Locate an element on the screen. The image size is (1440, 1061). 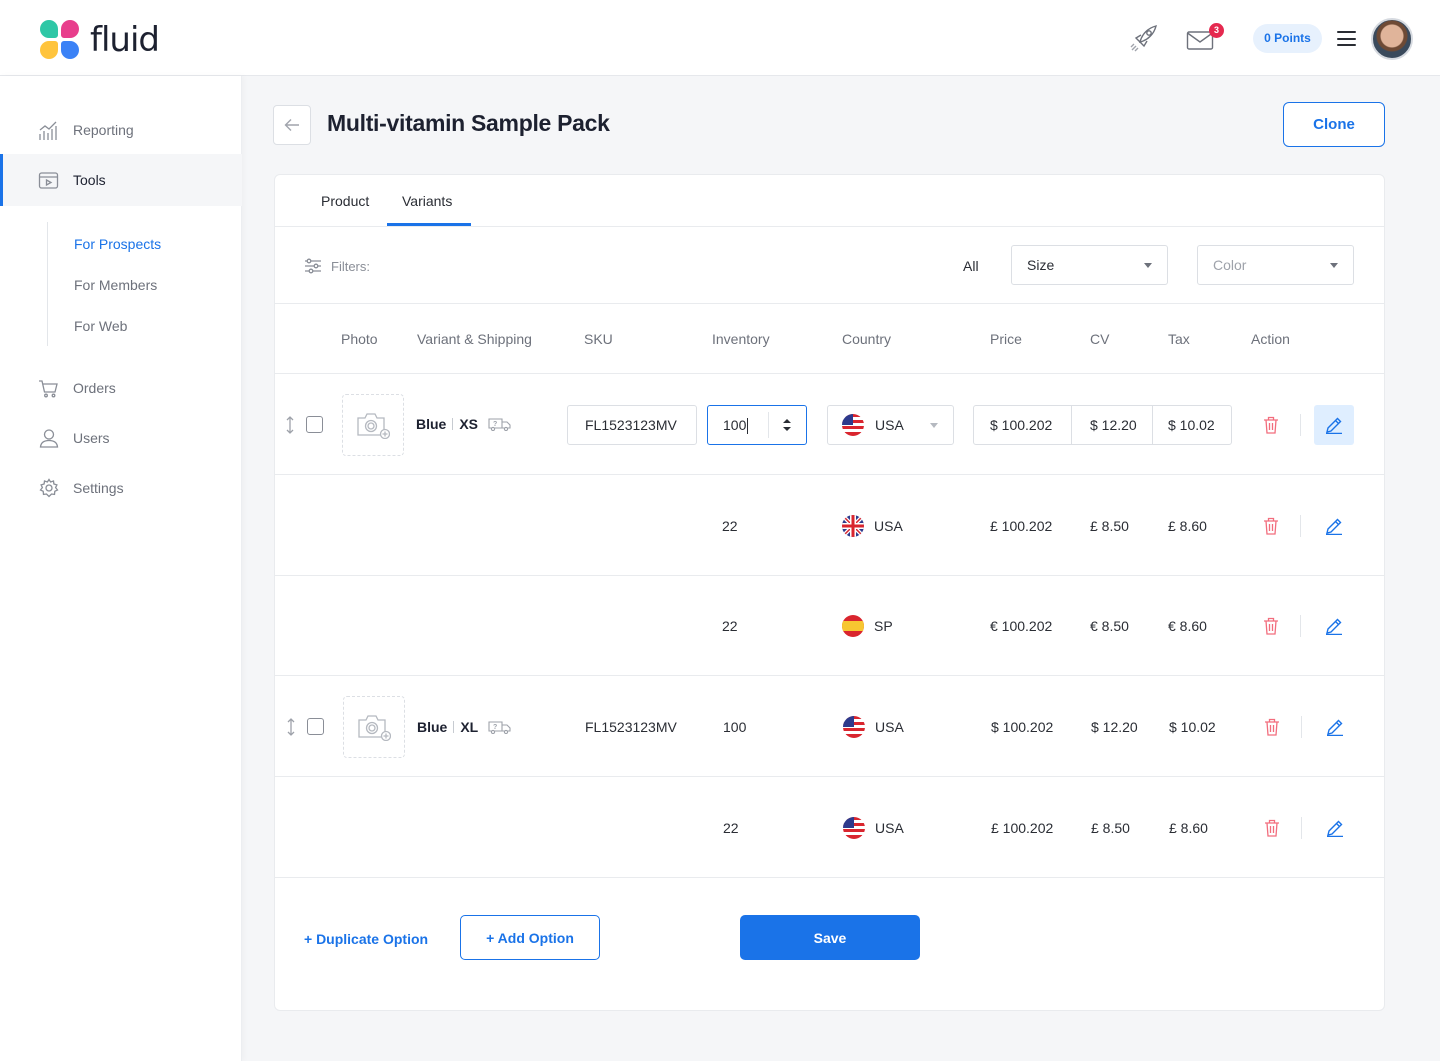
country-select: USA is located at coordinates (890, 425).